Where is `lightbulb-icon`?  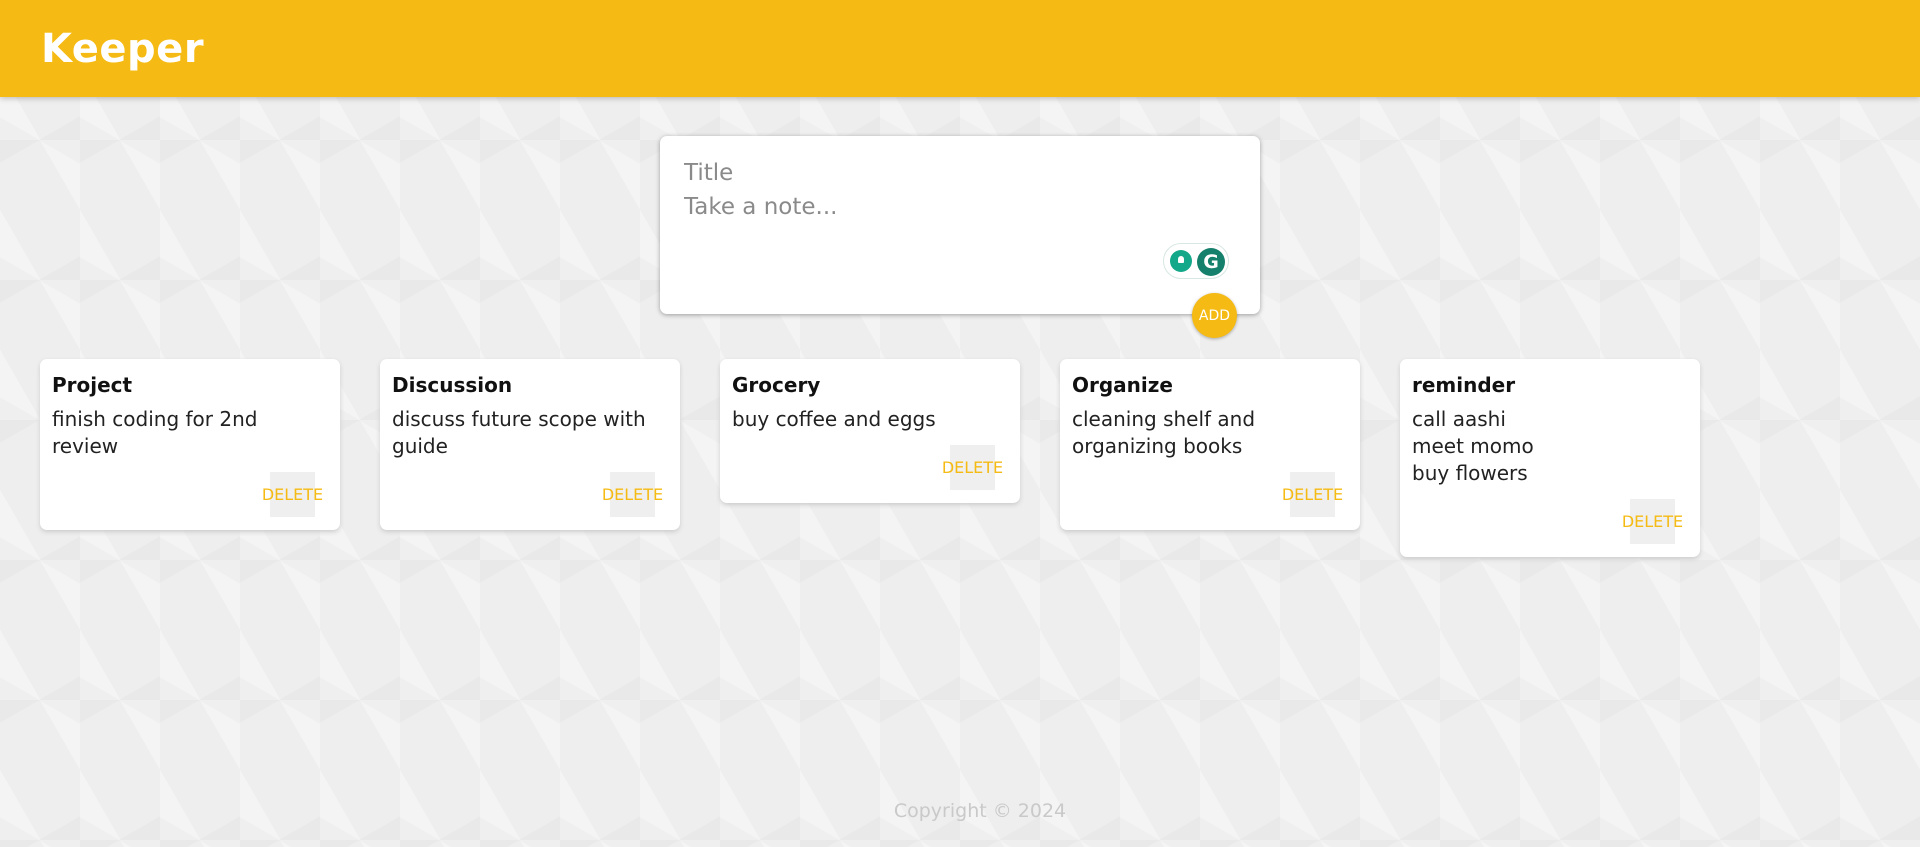 lightbulb-icon is located at coordinates (1181, 261).